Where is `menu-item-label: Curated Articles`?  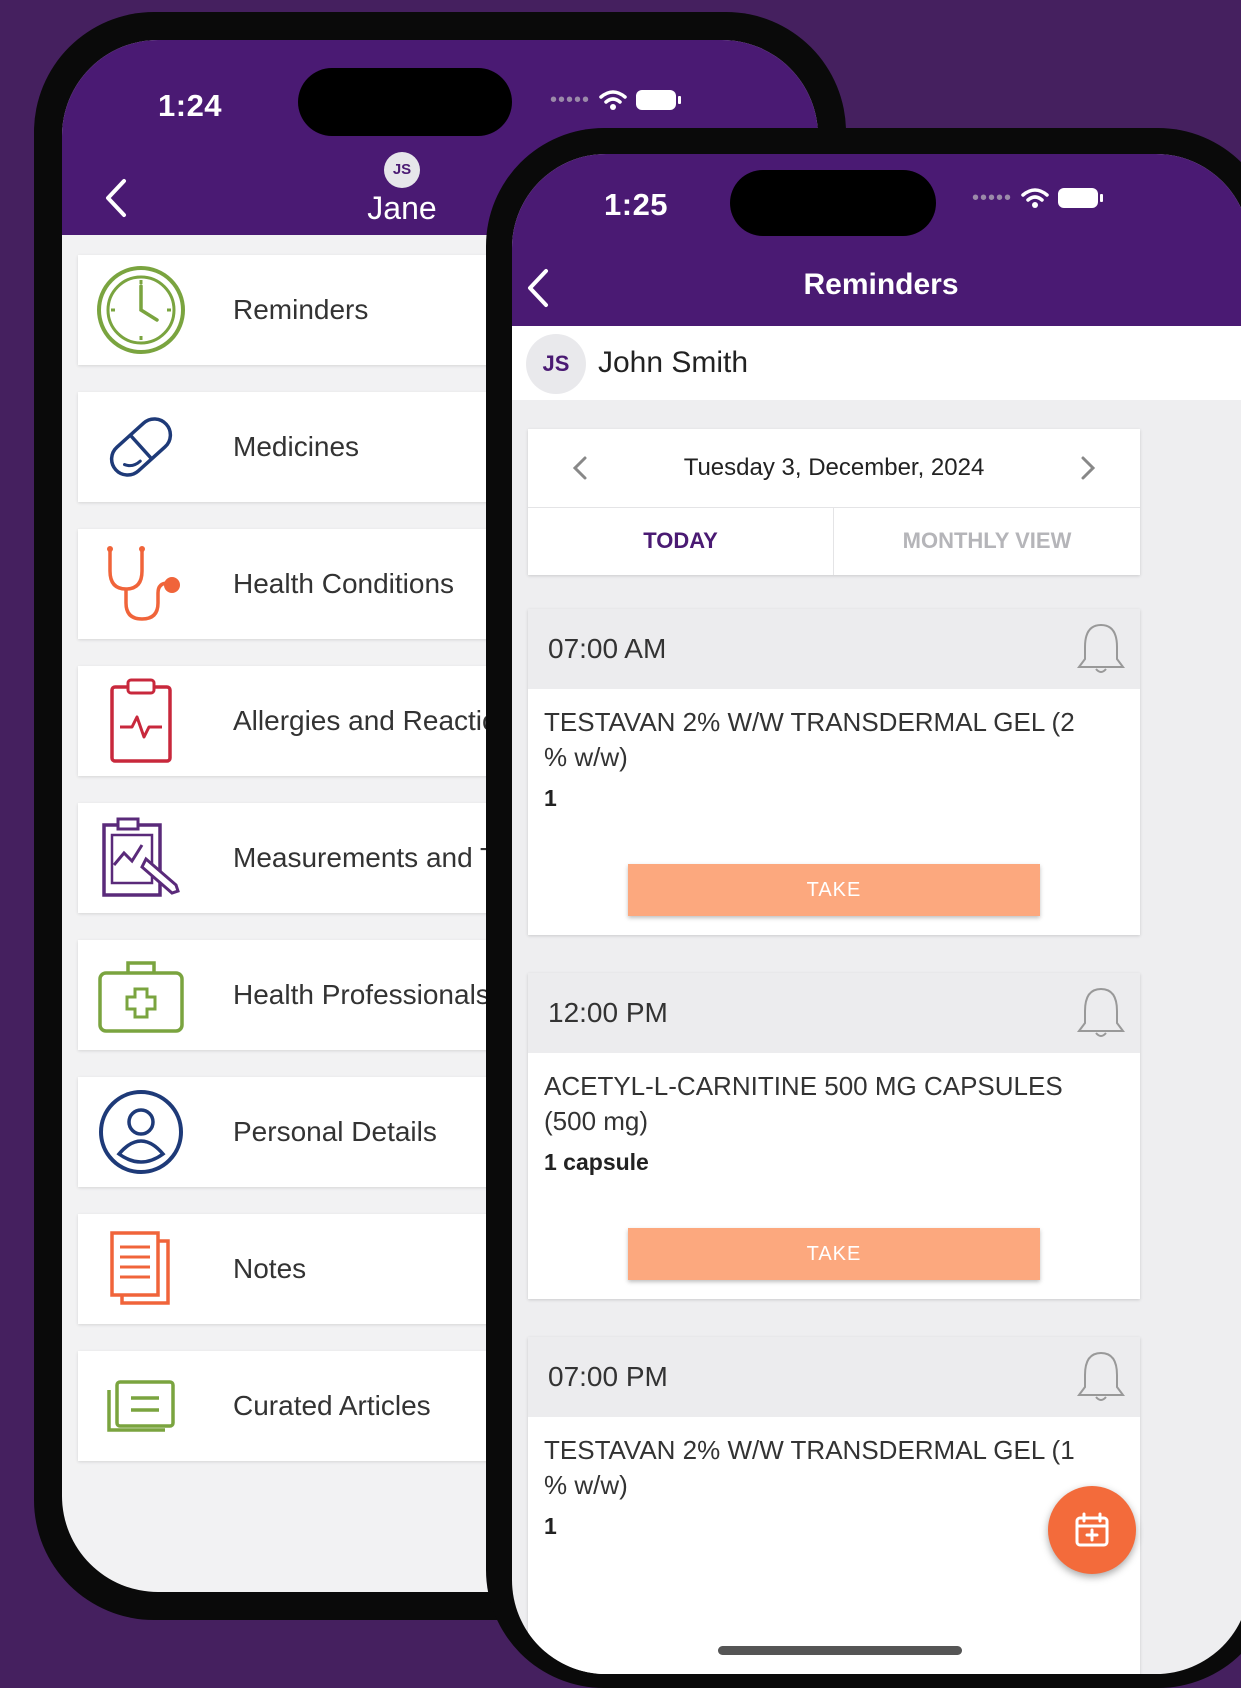 menu-item-label: Curated Articles is located at coordinates (332, 1405).